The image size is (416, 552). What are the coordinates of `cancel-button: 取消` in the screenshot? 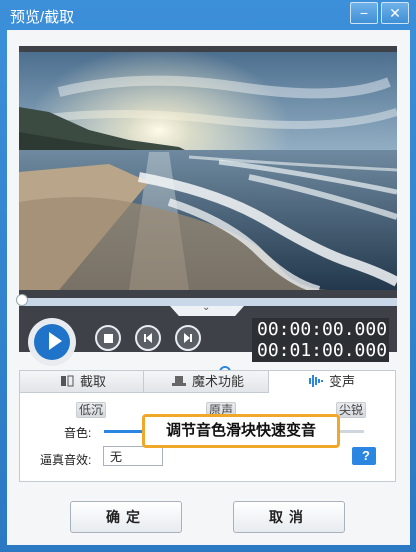 It's located at (289, 517).